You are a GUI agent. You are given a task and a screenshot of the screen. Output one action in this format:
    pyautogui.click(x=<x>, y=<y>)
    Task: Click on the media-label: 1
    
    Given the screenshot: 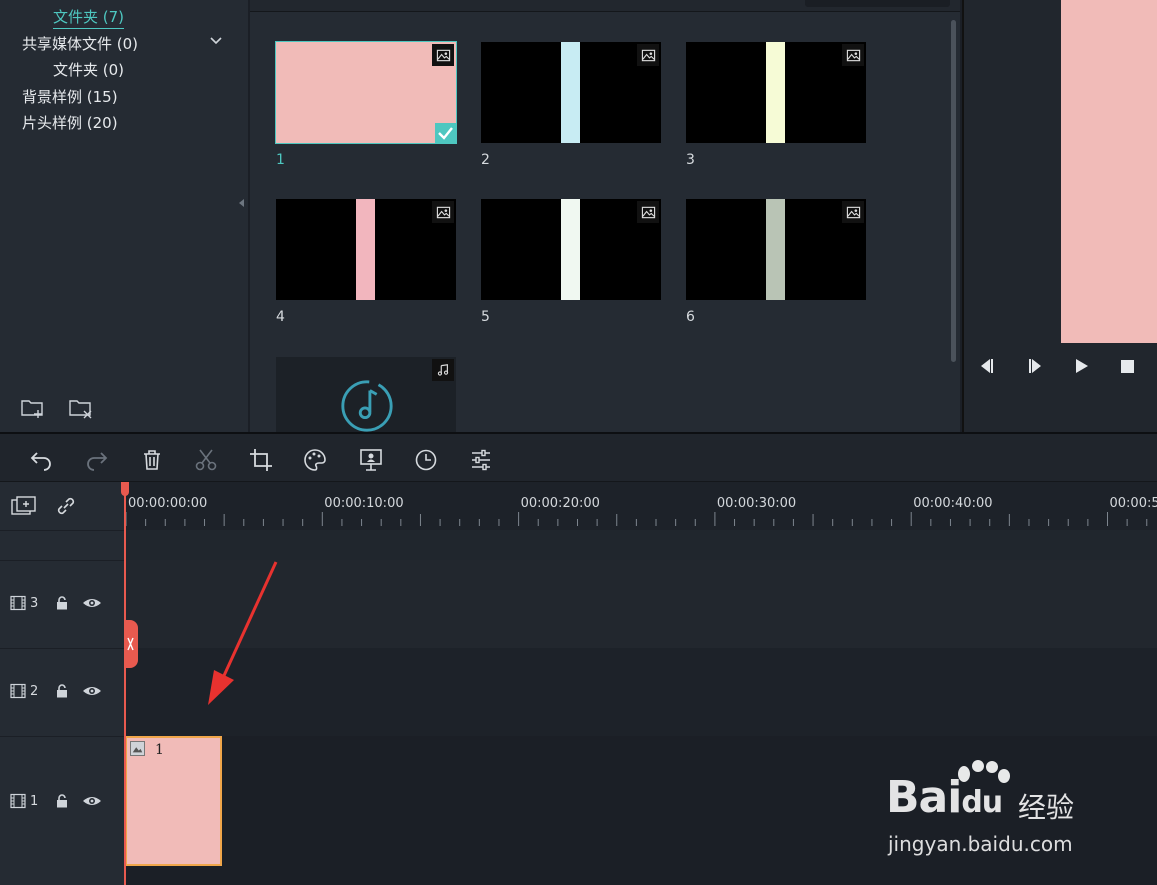 What is the action you would take?
    pyautogui.click(x=280, y=160)
    